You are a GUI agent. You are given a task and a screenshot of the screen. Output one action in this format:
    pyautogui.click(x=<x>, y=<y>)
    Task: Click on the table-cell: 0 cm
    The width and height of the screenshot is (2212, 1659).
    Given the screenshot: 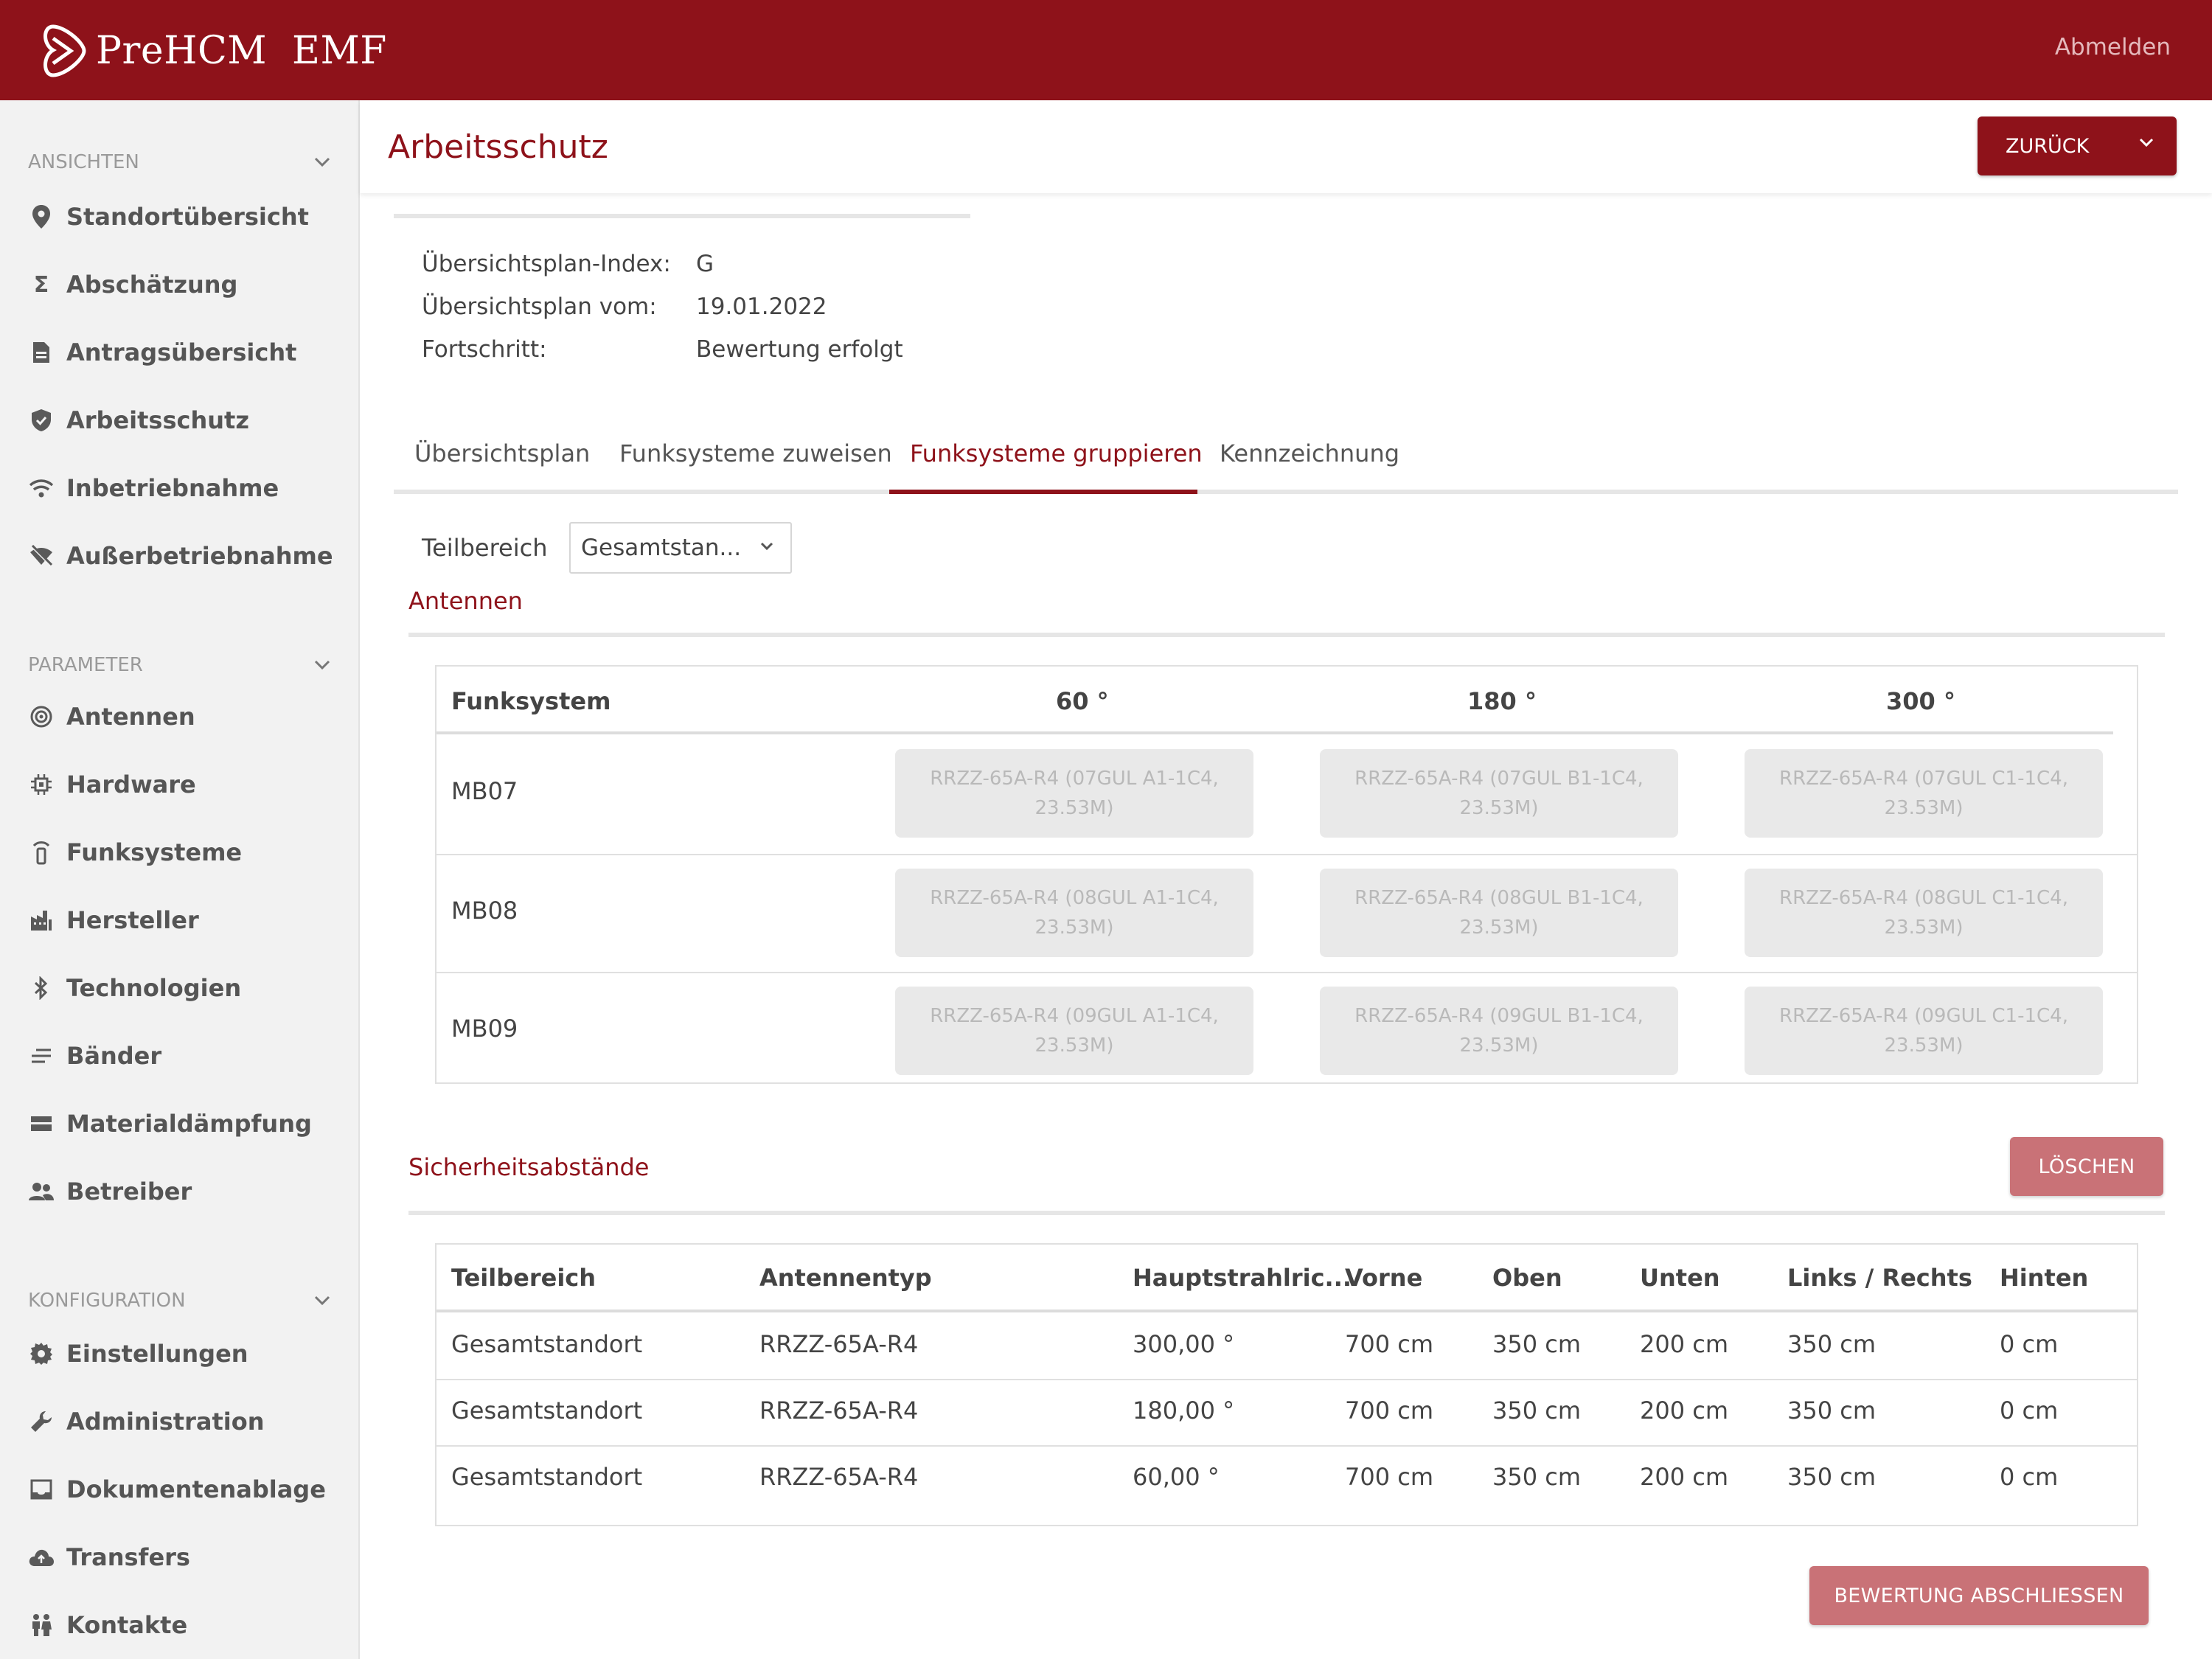 What is the action you would take?
    pyautogui.click(x=2029, y=1344)
    